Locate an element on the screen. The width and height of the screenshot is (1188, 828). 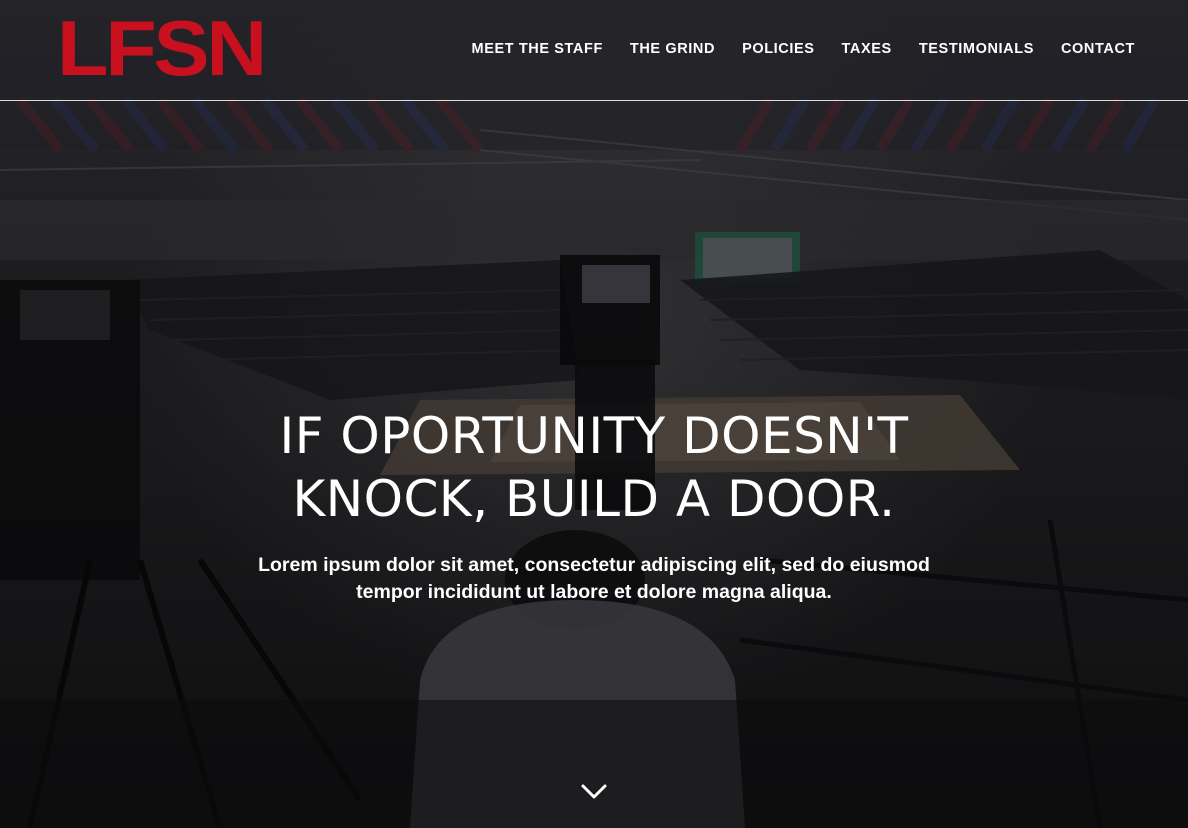
scroll-down-button is located at coordinates (594, 792).